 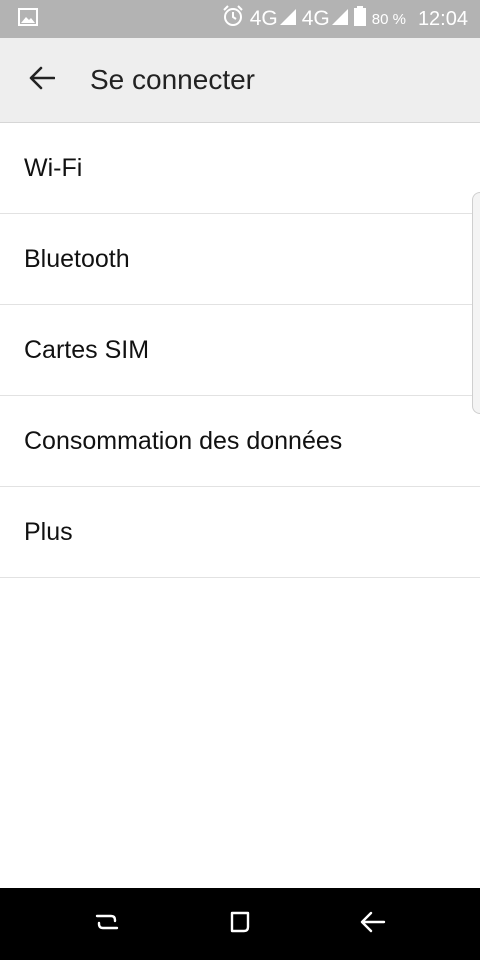 I want to click on clock: 12:04, so click(x=442, y=18).